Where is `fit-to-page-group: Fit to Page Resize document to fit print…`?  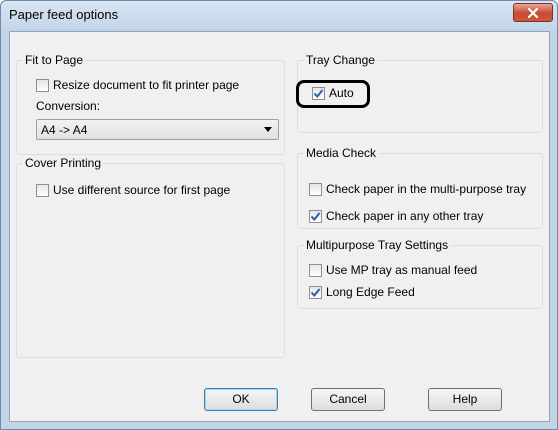 fit-to-page-group: Fit to Page Resize document to fit print… is located at coordinates (150, 104).